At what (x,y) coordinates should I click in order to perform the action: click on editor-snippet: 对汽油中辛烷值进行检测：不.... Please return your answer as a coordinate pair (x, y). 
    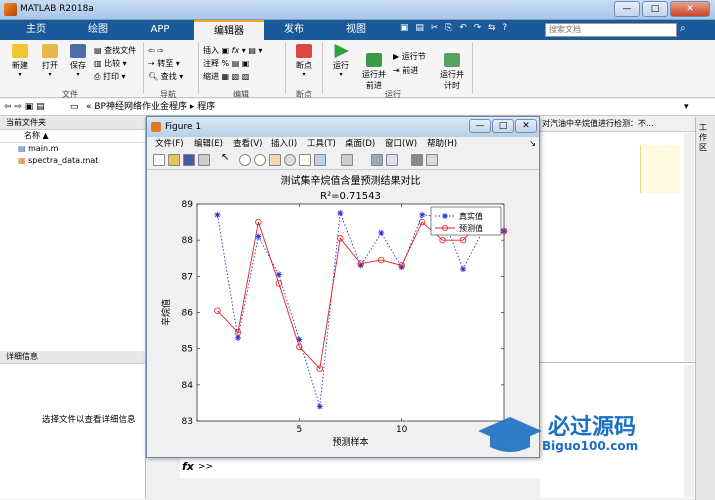
    Looking at the image, I should click on (617, 124).